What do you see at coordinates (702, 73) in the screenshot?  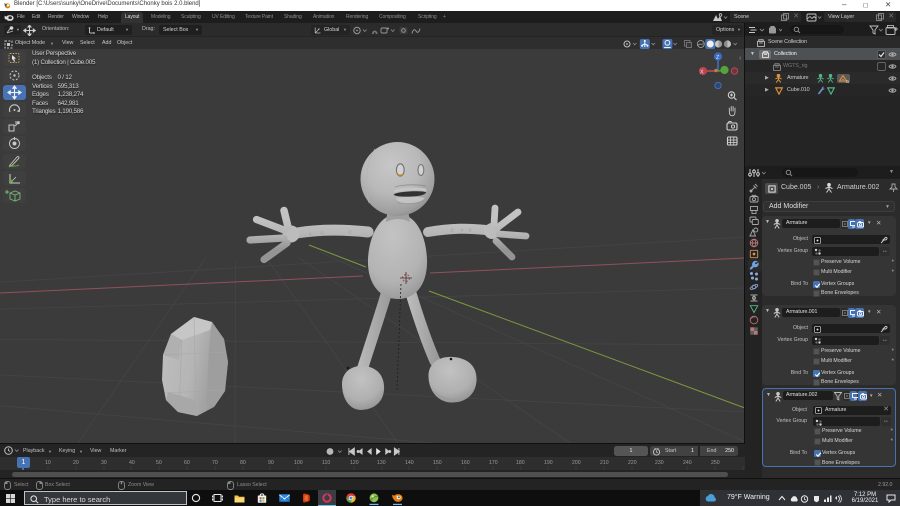 I see `svg-text: X` at bounding box center [702, 73].